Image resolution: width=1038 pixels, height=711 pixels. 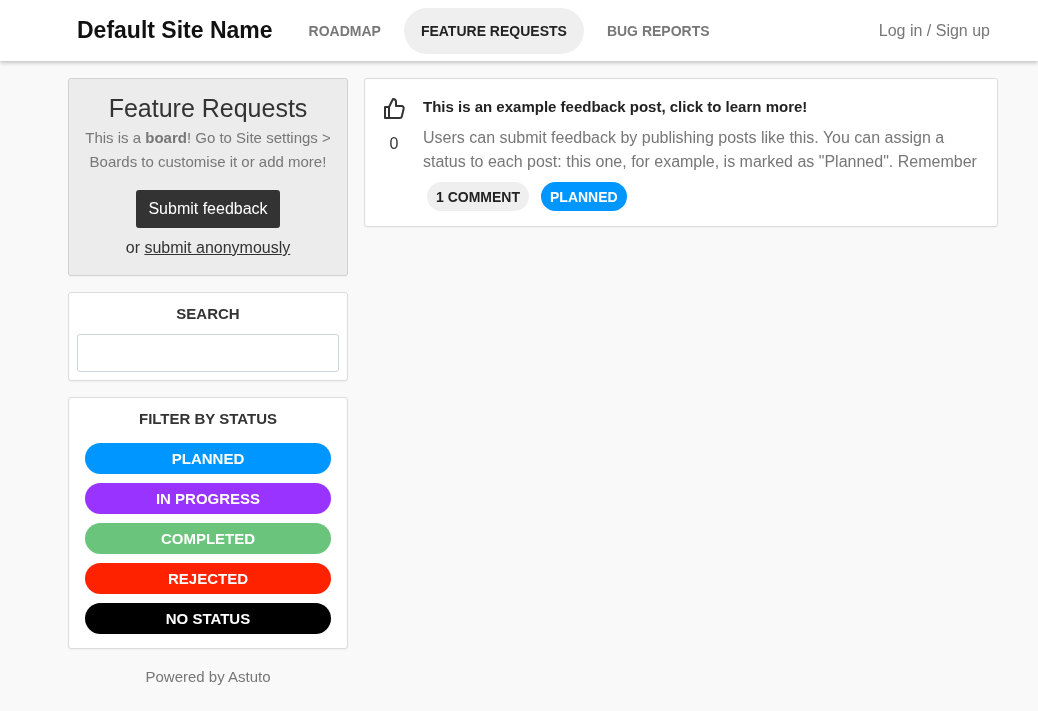 I want to click on anonymous-submit-text: or submit anonymously, so click(x=208, y=248).